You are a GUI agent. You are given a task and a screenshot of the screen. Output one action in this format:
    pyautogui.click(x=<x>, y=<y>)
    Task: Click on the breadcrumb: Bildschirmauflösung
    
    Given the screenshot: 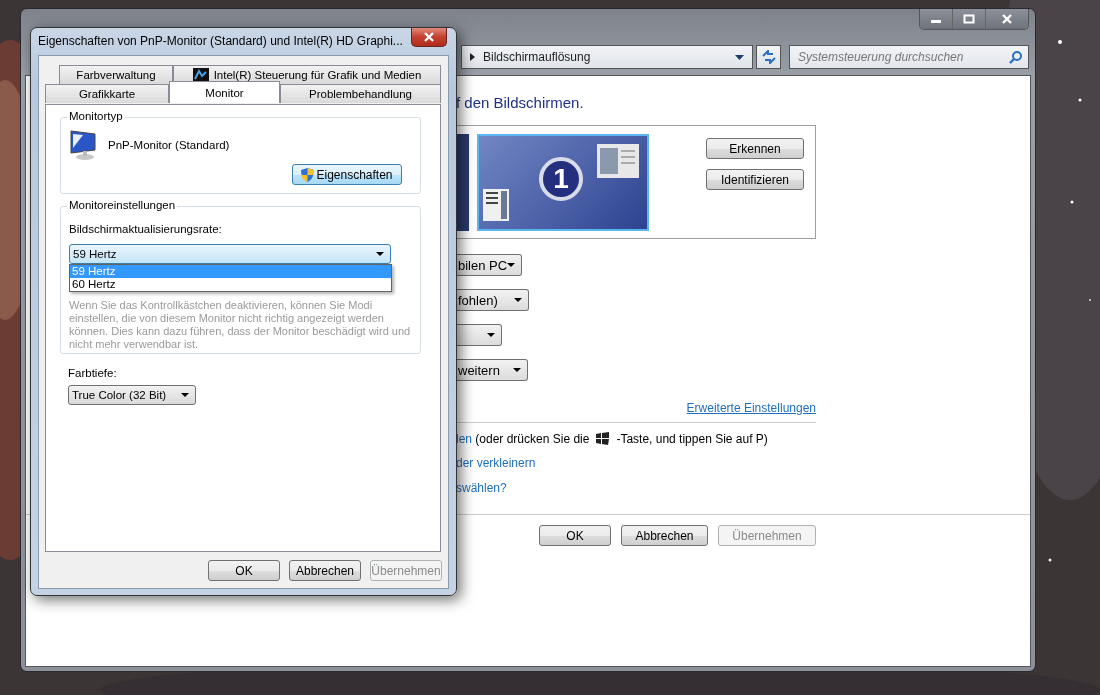 What is the action you would take?
    pyautogui.click(x=605, y=57)
    